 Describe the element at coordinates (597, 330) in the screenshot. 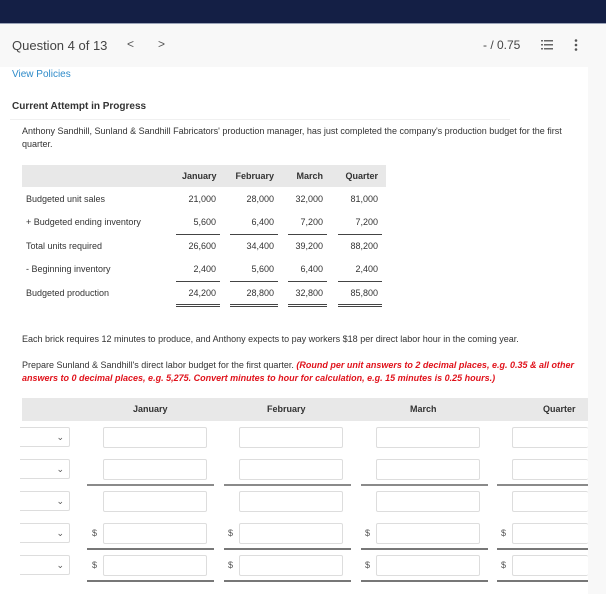

I see `right-gutter` at that location.